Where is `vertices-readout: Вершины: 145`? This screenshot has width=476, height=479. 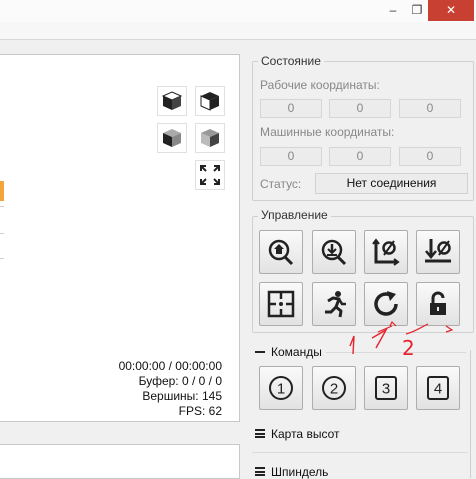 vertices-readout: Вершины: 145 is located at coordinates (182, 396).